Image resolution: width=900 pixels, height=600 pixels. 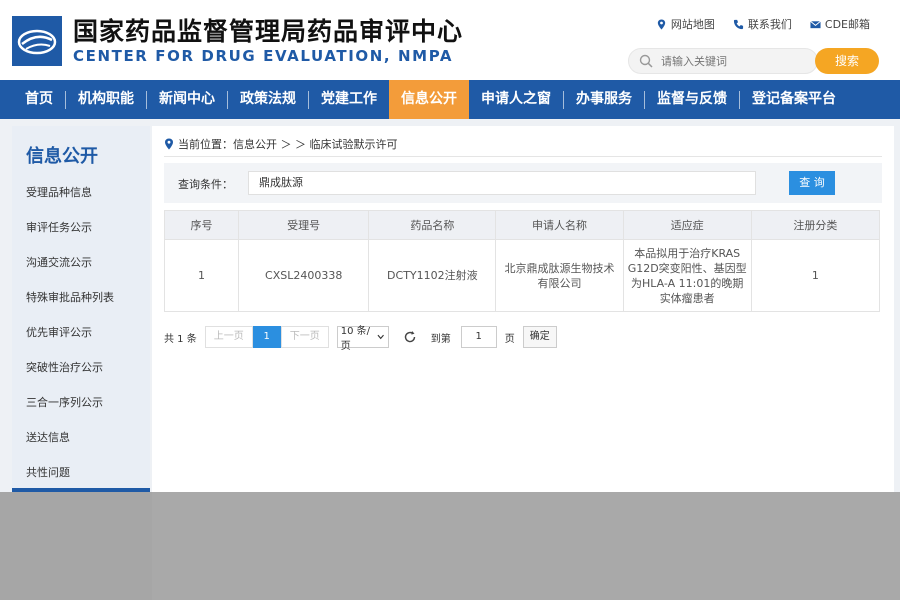 What do you see at coordinates (410, 337) in the screenshot?
I see `refresh-icon` at bounding box center [410, 337].